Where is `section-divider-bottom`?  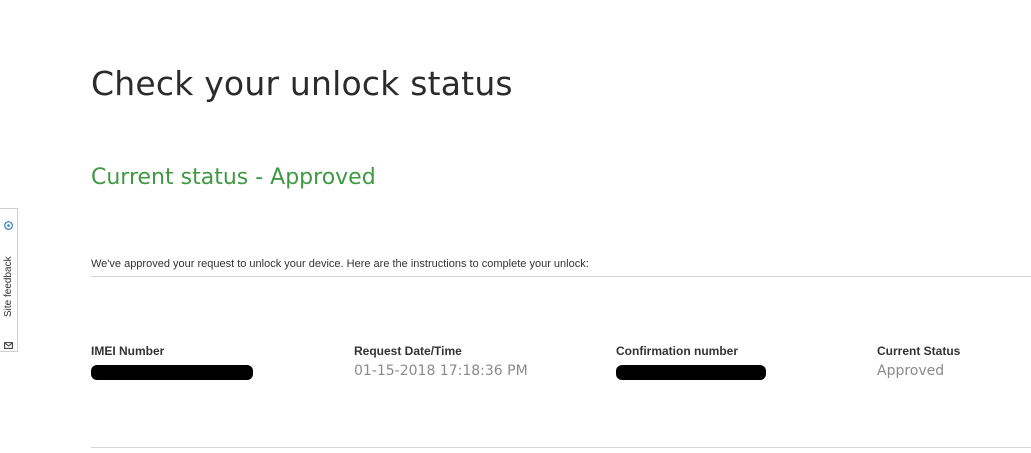
section-divider-bottom is located at coordinates (561, 447).